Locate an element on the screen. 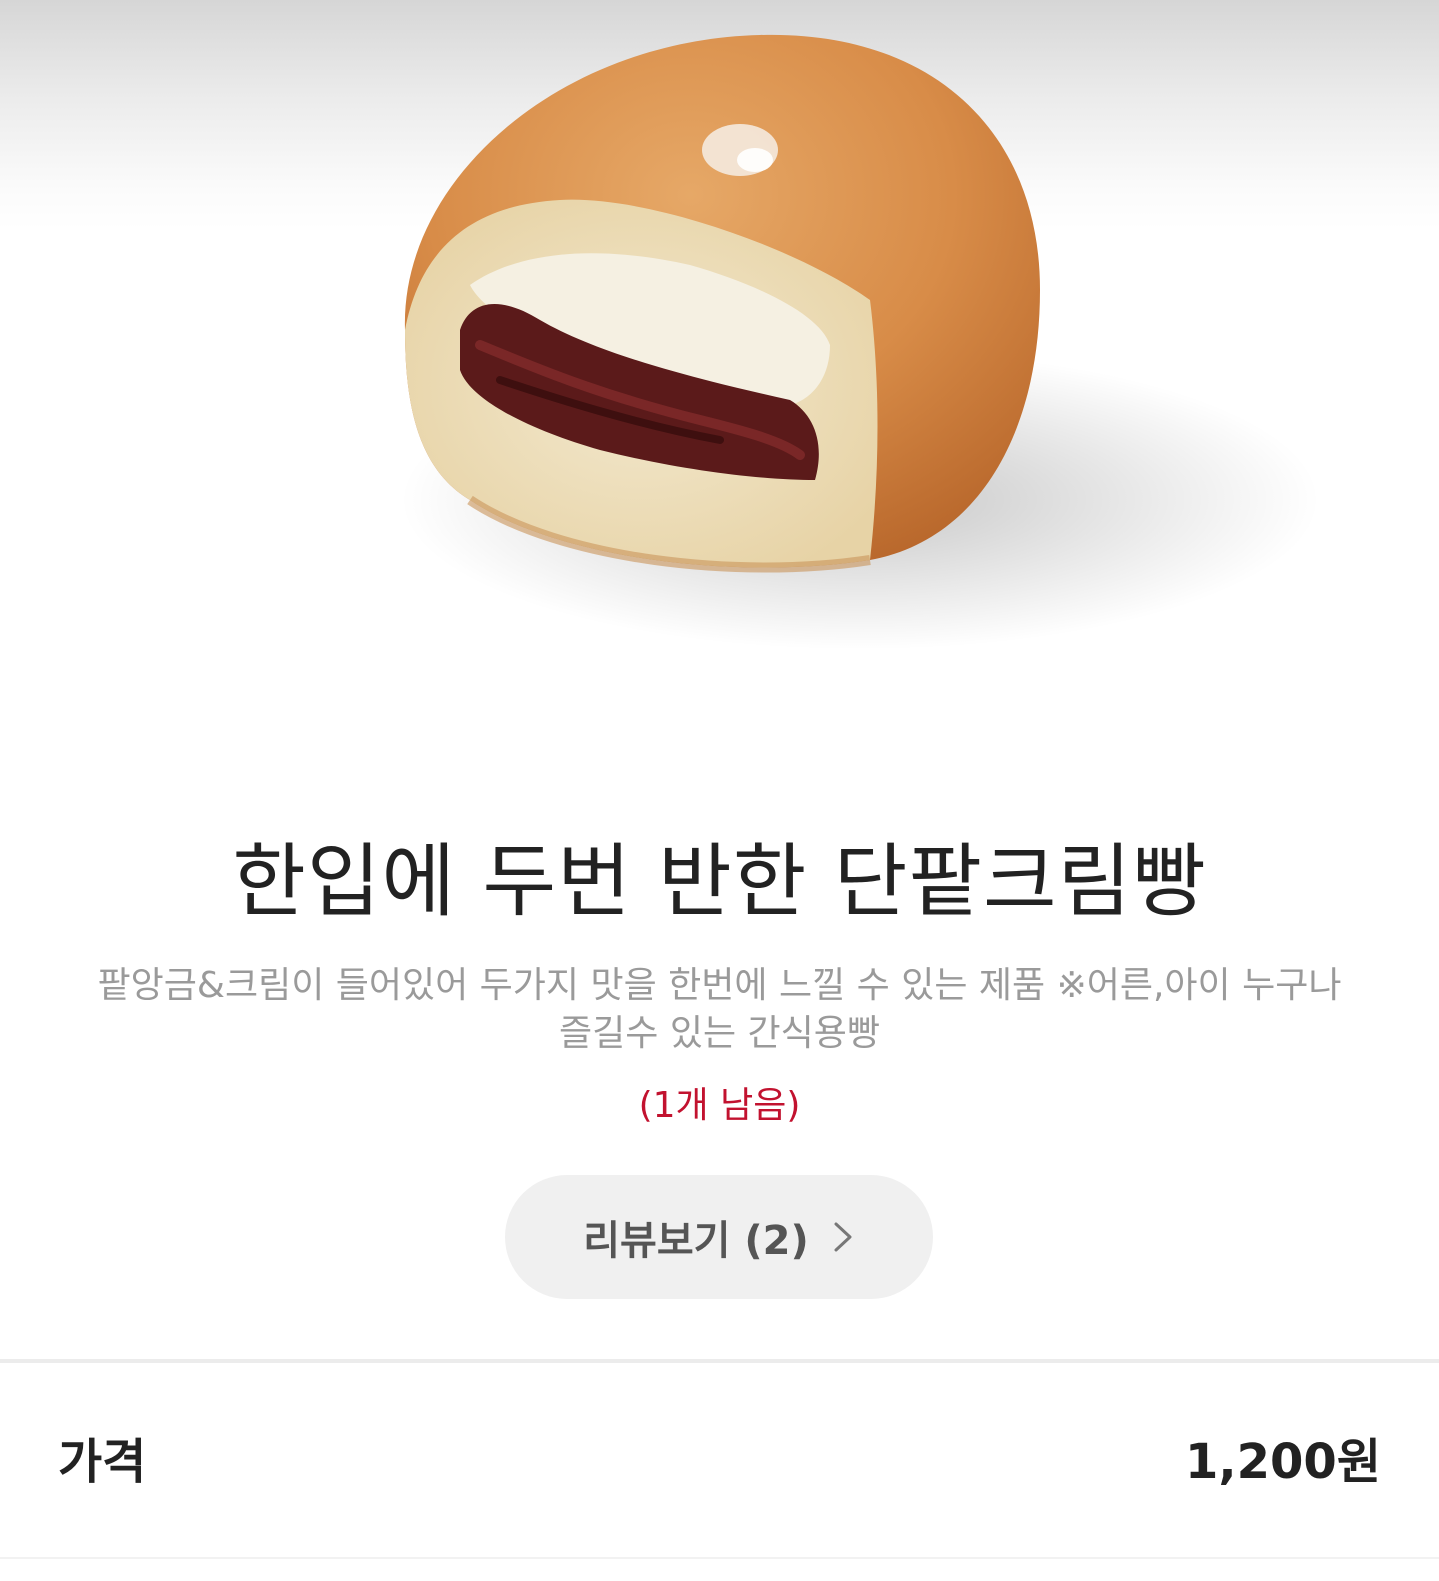  price-label: 가격 is located at coordinates (102, 1462).